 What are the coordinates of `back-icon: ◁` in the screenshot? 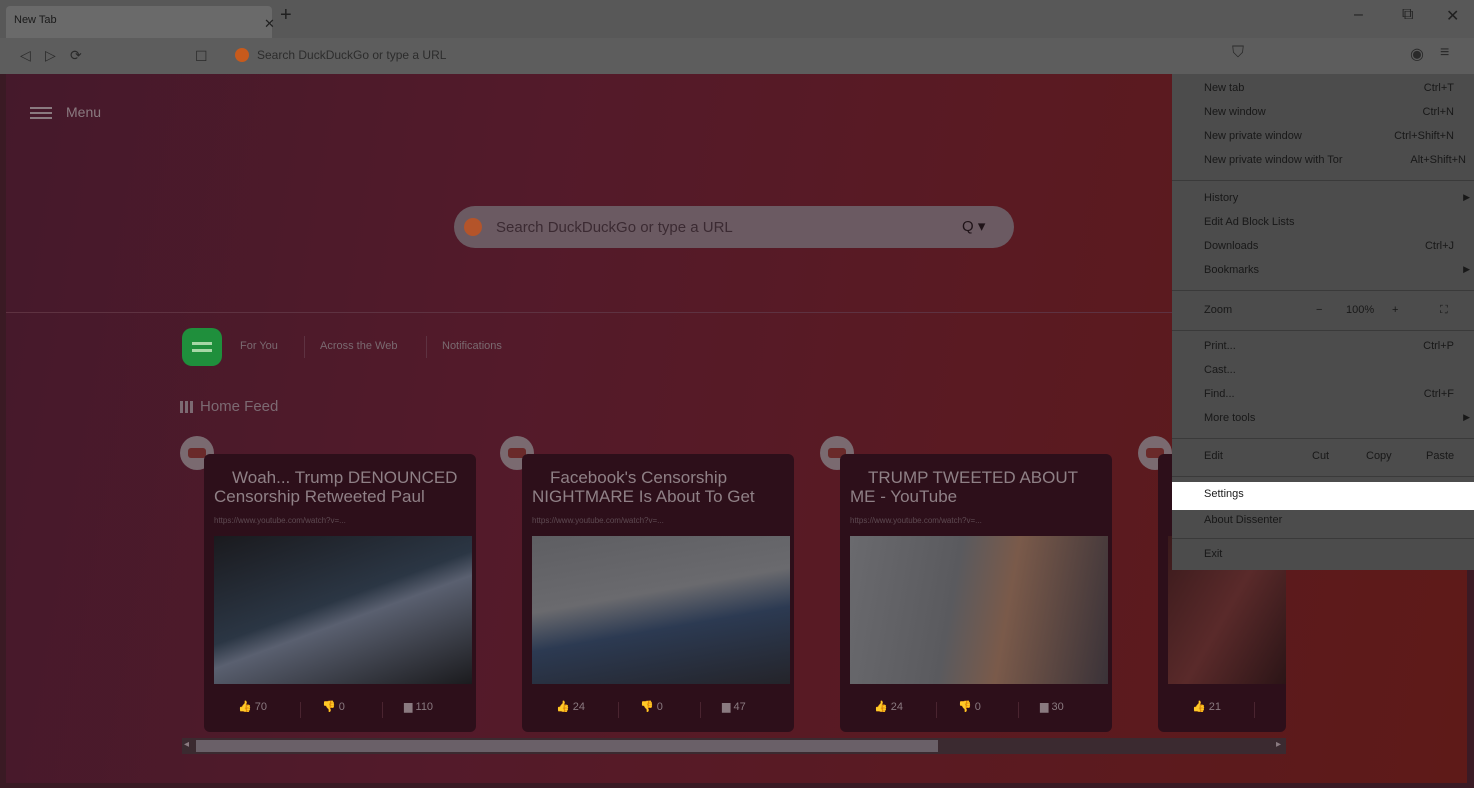 It's located at (25, 55).